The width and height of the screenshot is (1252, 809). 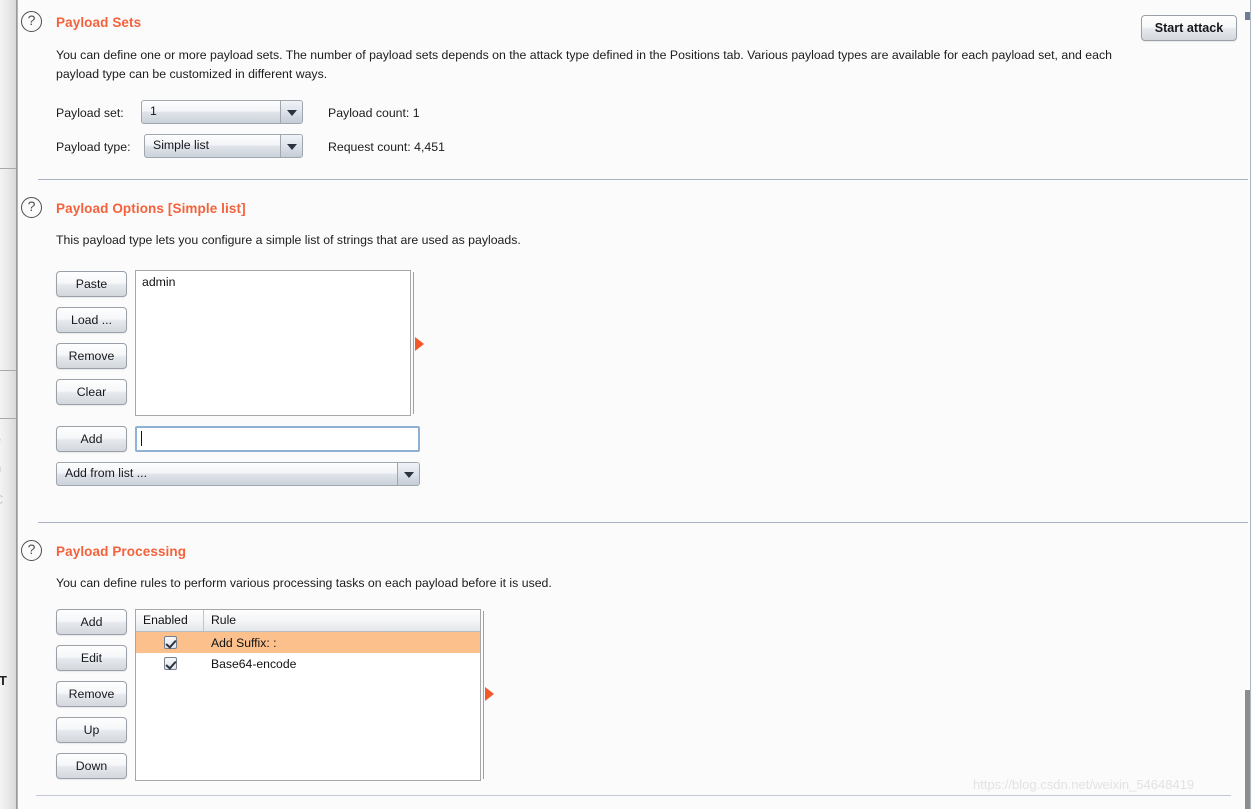 What do you see at coordinates (633, 795) in the screenshot?
I see `bottom-divider` at bounding box center [633, 795].